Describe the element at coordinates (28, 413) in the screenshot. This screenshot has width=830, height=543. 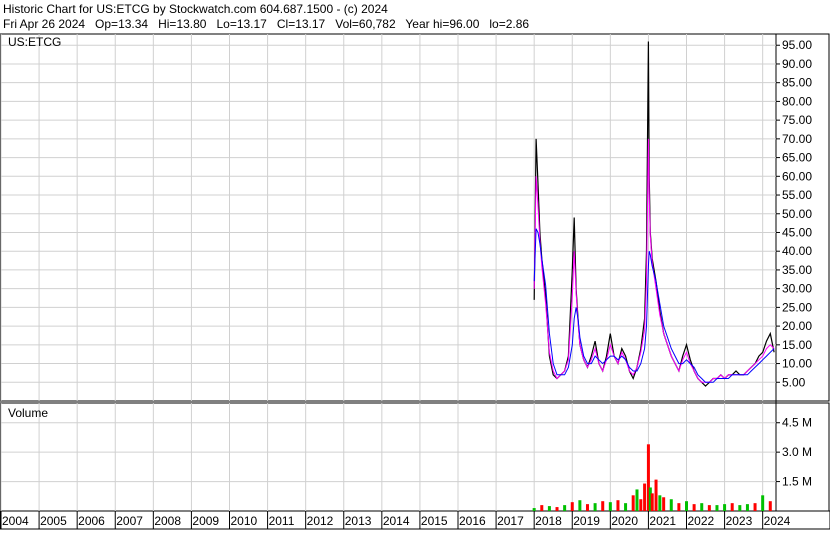
I see `volume-title: Volume` at that location.